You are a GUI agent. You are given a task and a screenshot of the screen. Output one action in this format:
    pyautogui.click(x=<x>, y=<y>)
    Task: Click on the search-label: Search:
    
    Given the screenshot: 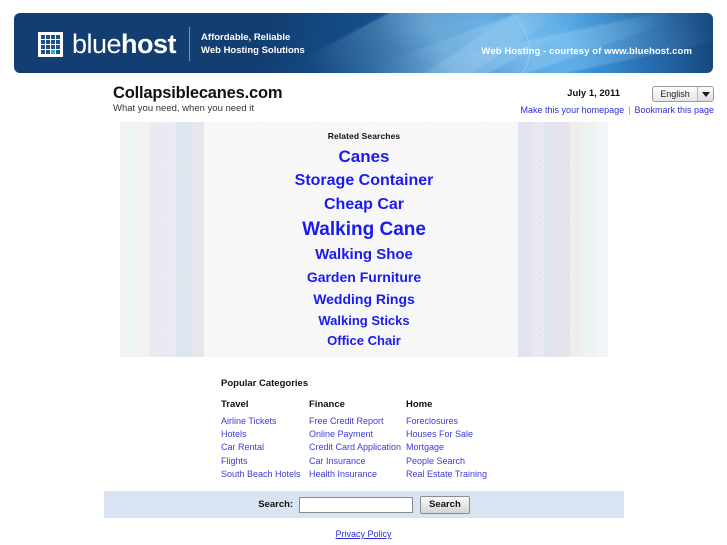 What is the action you would take?
    pyautogui.click(x=276, y=504)
    